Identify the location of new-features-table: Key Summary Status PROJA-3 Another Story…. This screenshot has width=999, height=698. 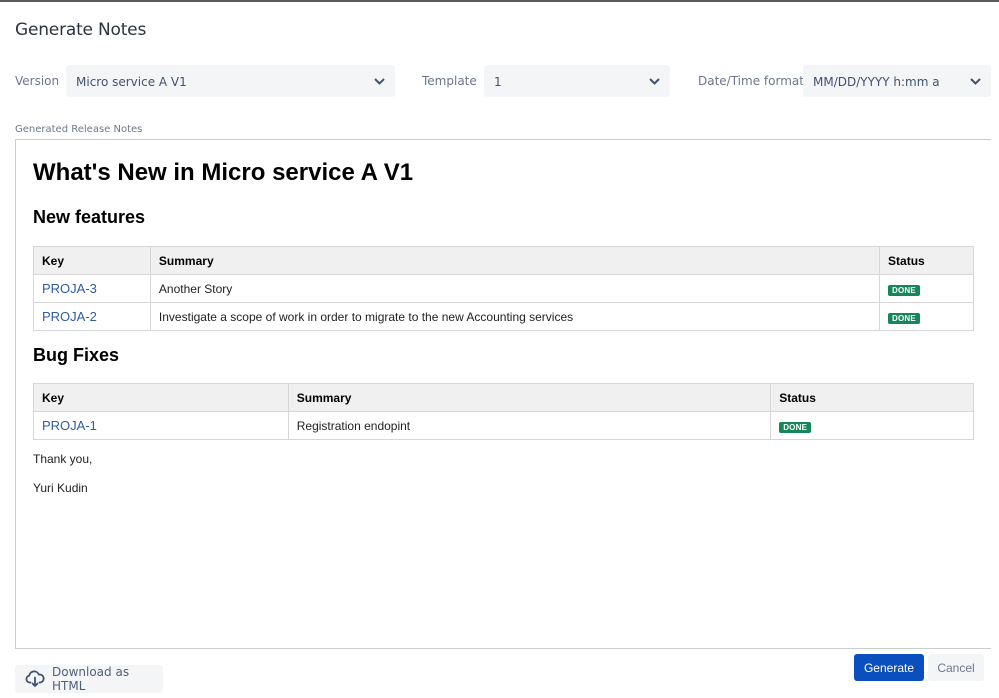
(503, 288).